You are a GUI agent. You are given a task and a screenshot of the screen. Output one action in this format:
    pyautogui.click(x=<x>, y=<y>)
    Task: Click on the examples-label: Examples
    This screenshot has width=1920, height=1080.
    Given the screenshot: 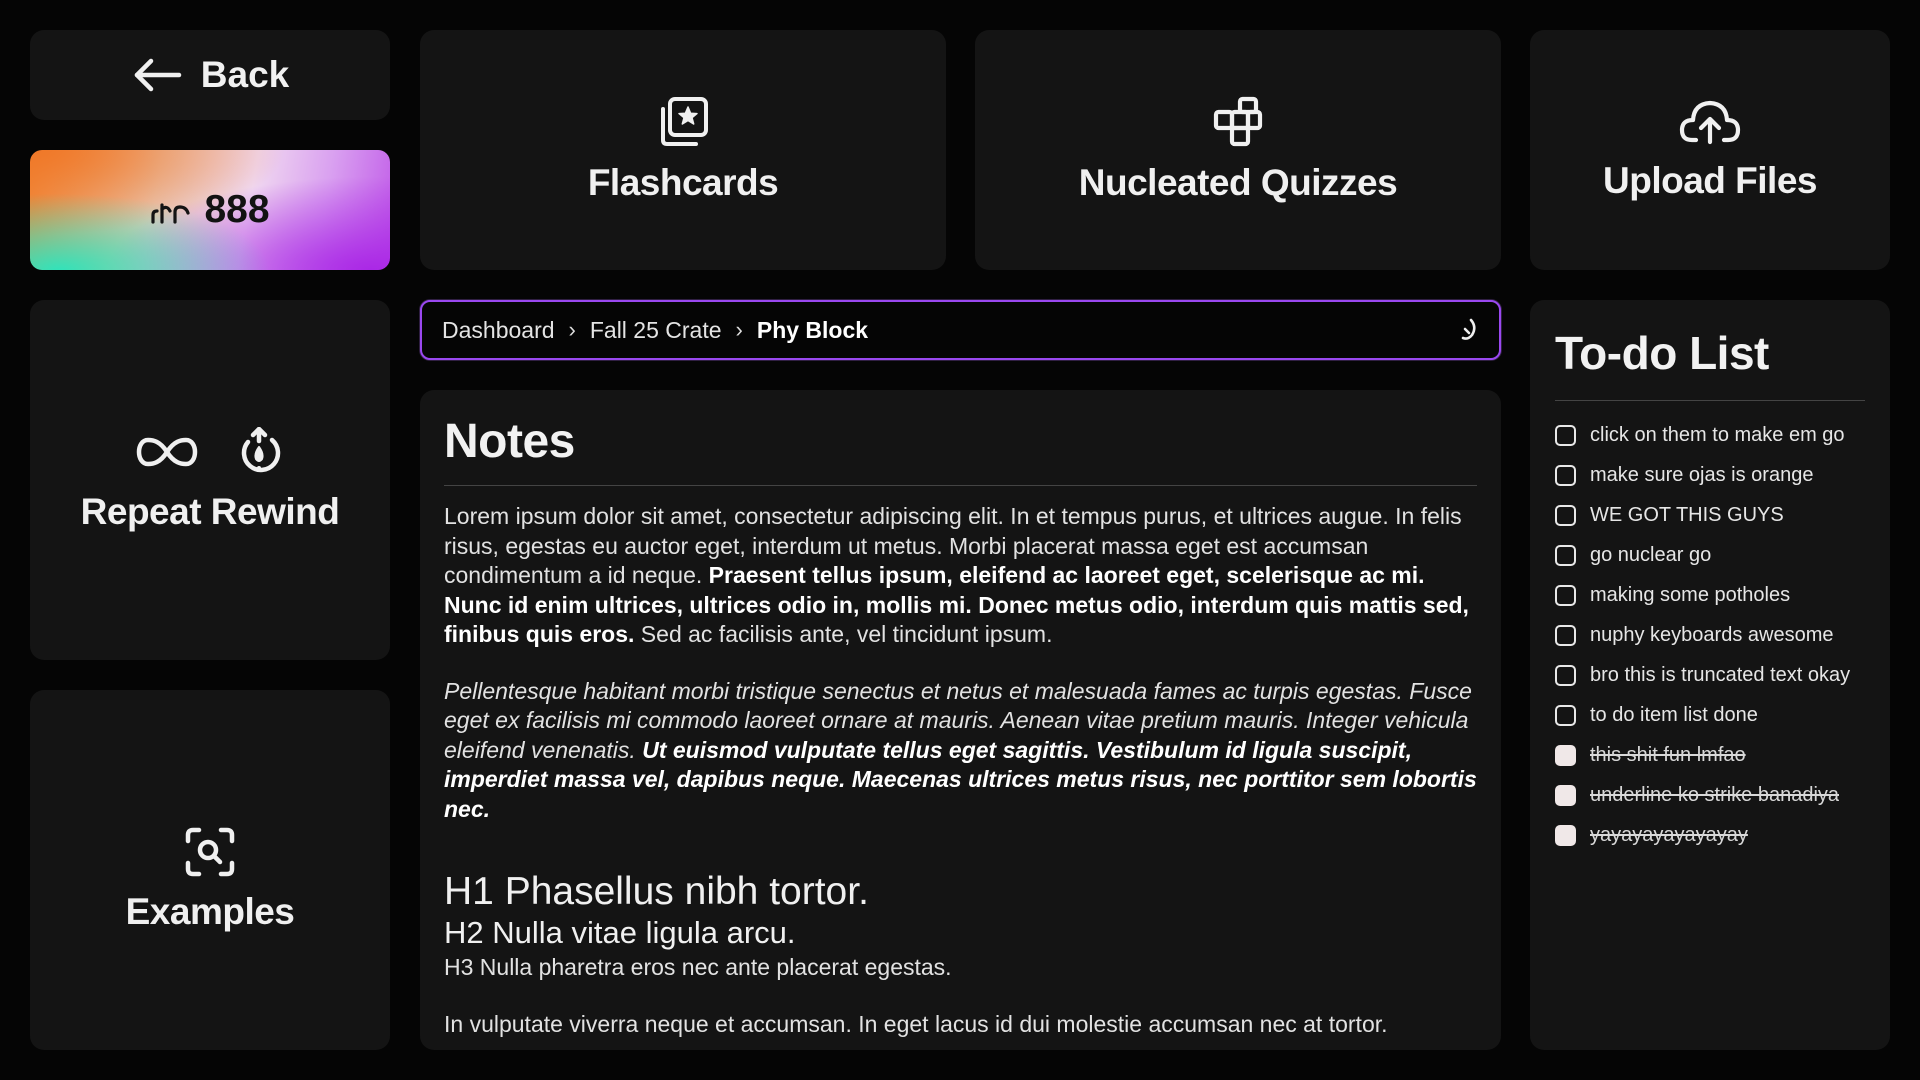 What is the action you would take?
    pyautogui.click(x=210, y=911)
    